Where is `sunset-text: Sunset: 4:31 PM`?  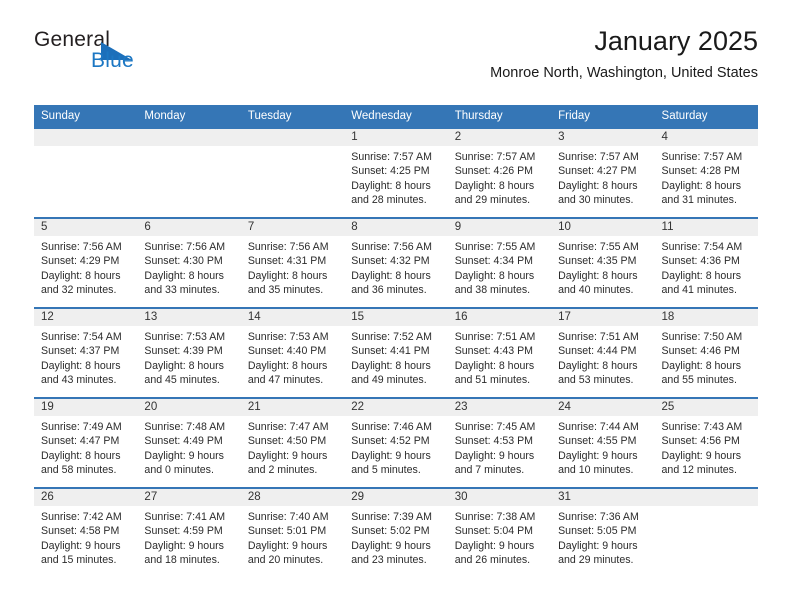 sunset-text: Sunset: 4:31 PM is located at coordinates (287, 261).